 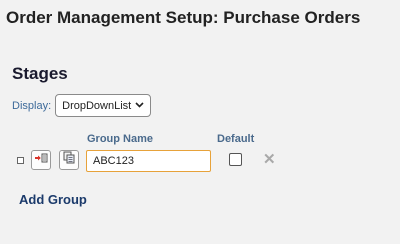 I want to click on display-select: DropDownList, so click(x=103, y=105).